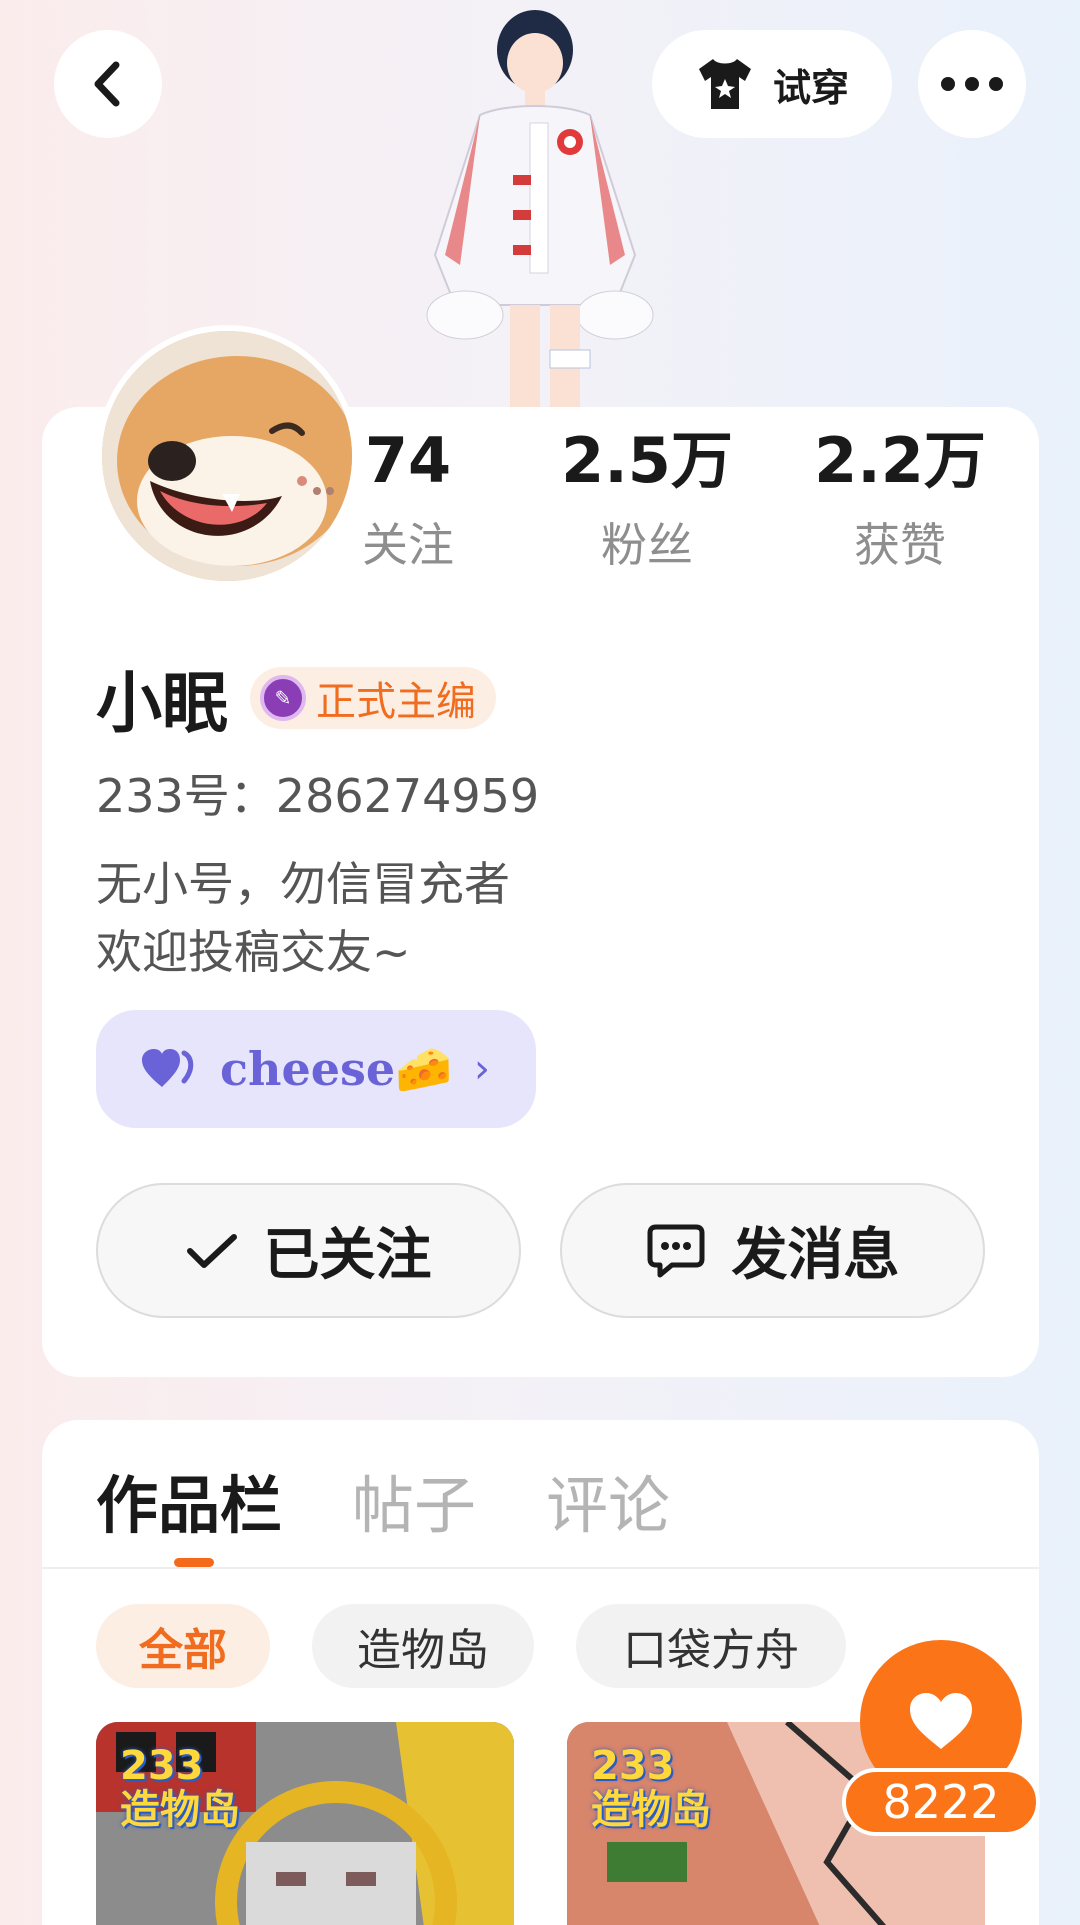  What do you see at coordinates (647, 498) in the screenshot?
I see `stat-fans: 2.5万 粉丝` at bounding box center [647, 498].